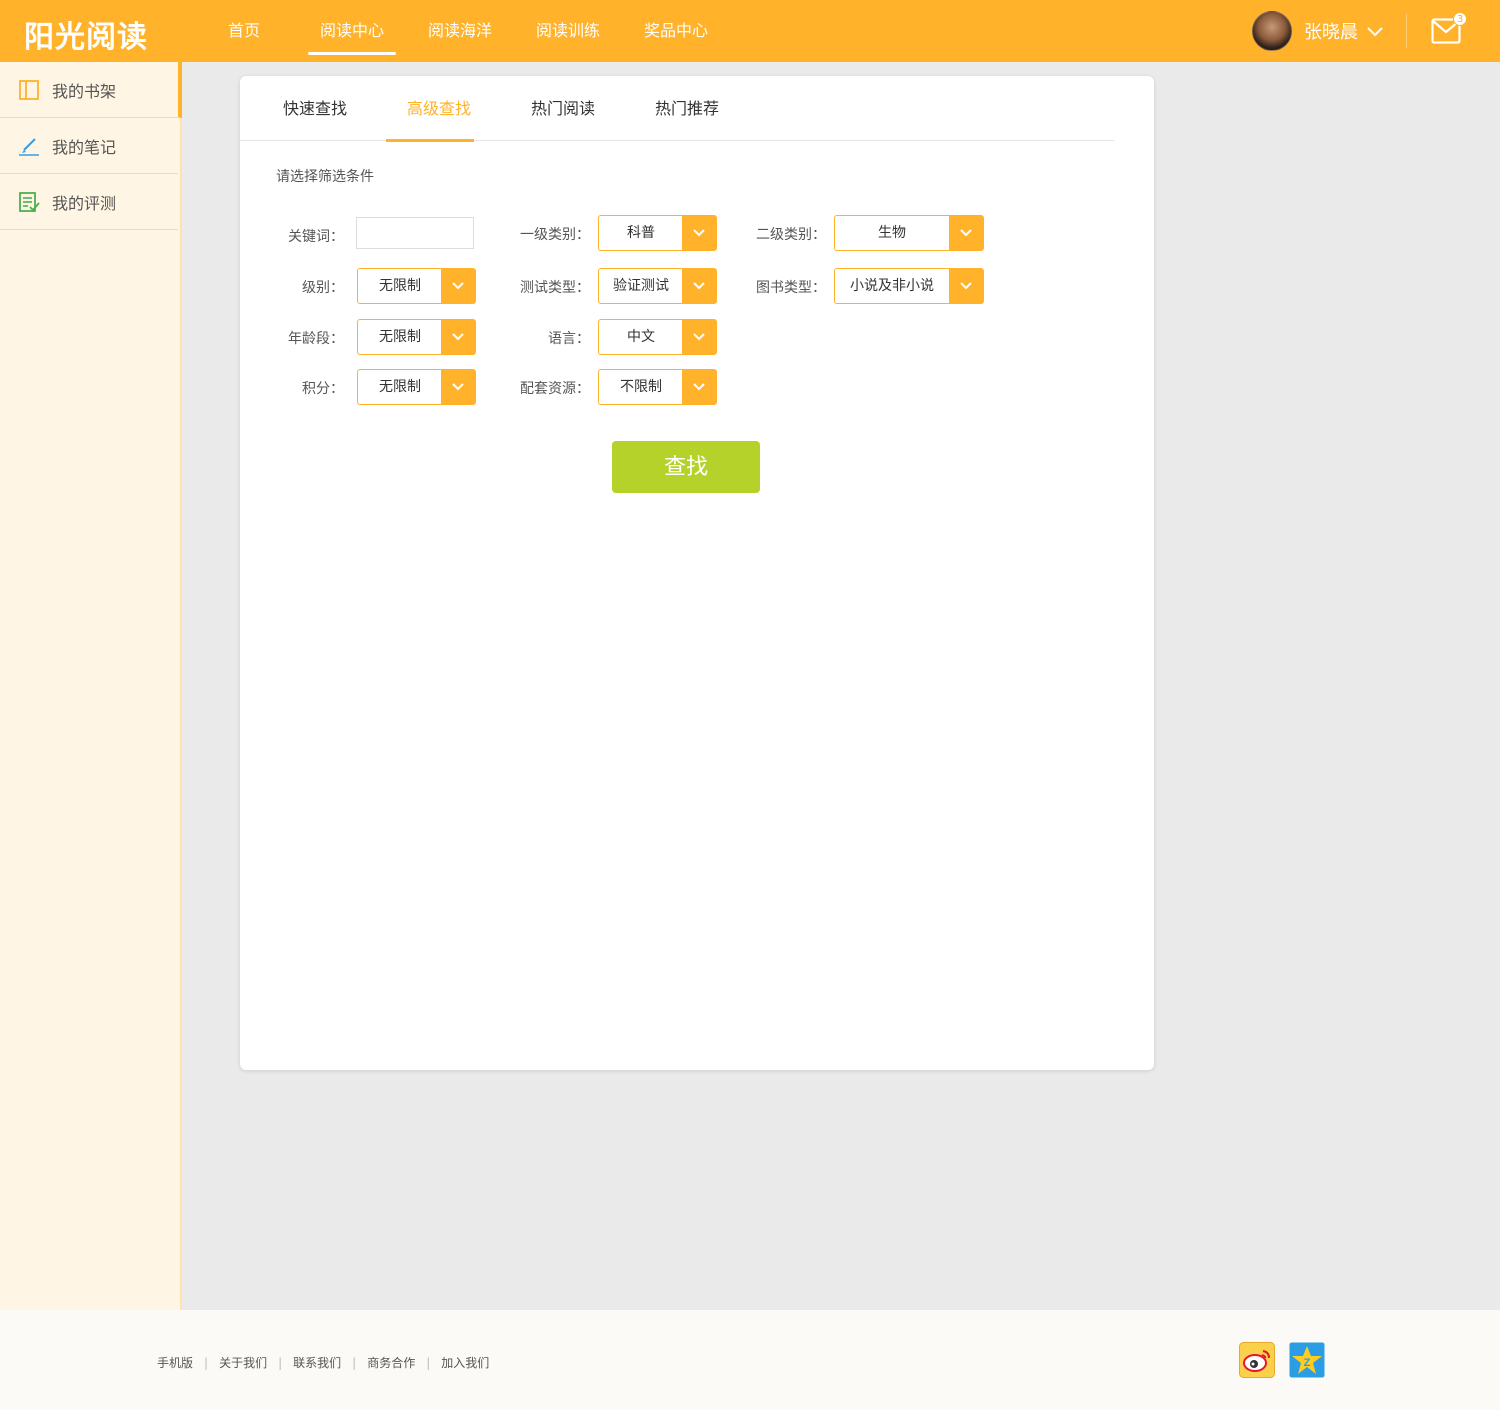  Describe the element at coordinates (641, 337) in the screenshot. I see `language-value: 中文` at that location.